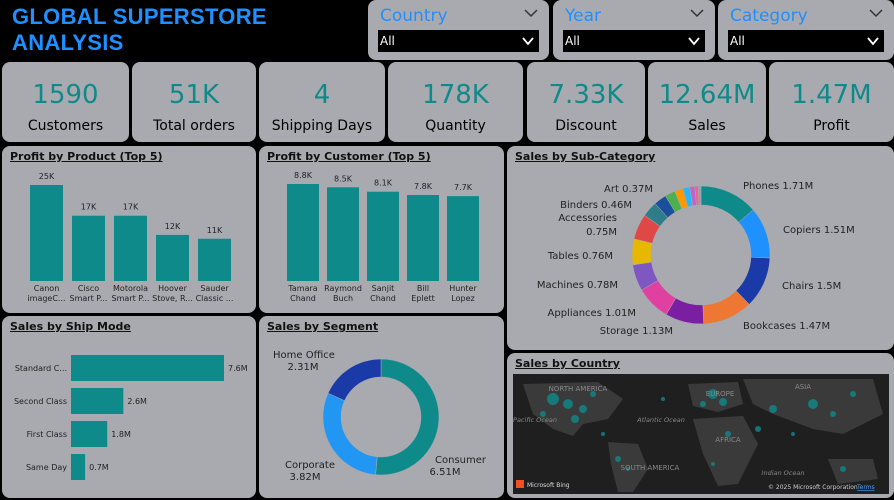 The height and width of the screenshot is (500, 894). What do you see at coordinates (46, 467) in the screenshot?
I see `tick-label: Same Day` at bounding box center [46, 467].